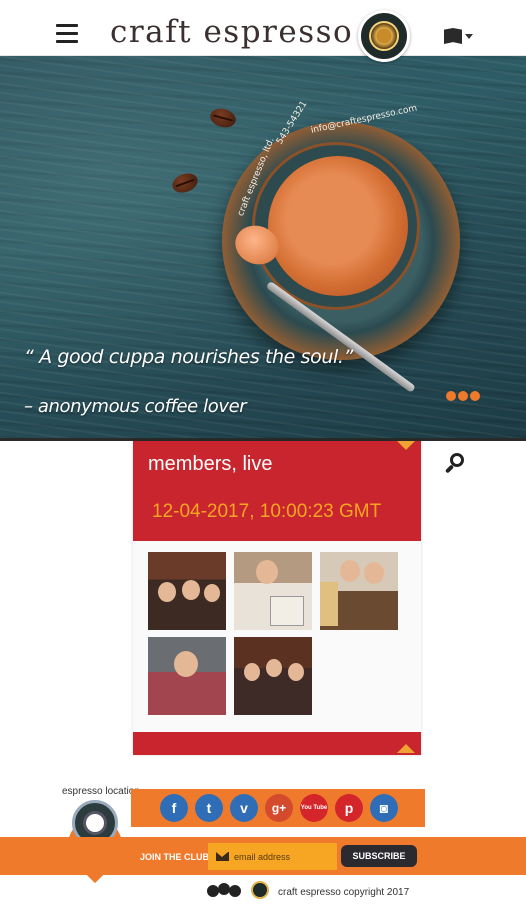 The image size is (526, 922). Describe the element at coordinates (406, 748) in the screenshot. I see `expand-triangle-icon` at that location.